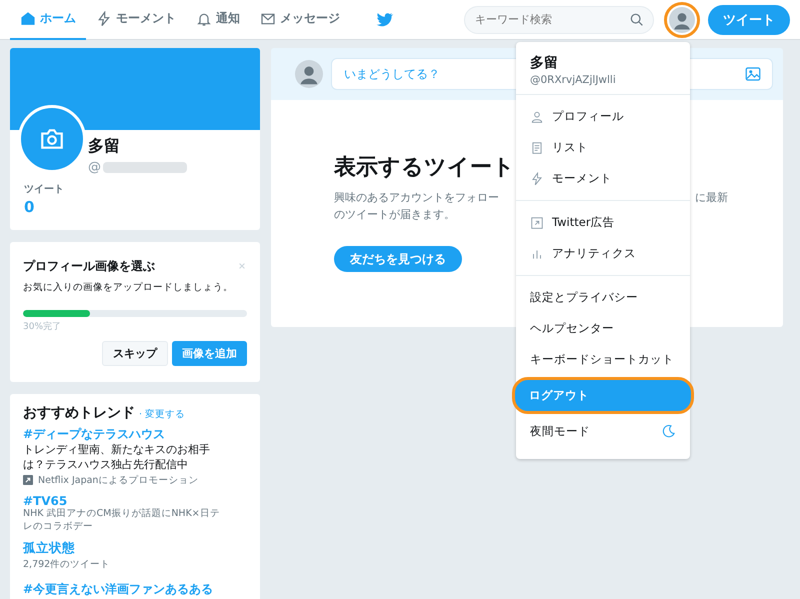 This screenshot has width=800, height=599. What do you see at coordinates (104, 146) in the screenshot?
I see `profile-name: 多留` at bounding box center [104, 146].